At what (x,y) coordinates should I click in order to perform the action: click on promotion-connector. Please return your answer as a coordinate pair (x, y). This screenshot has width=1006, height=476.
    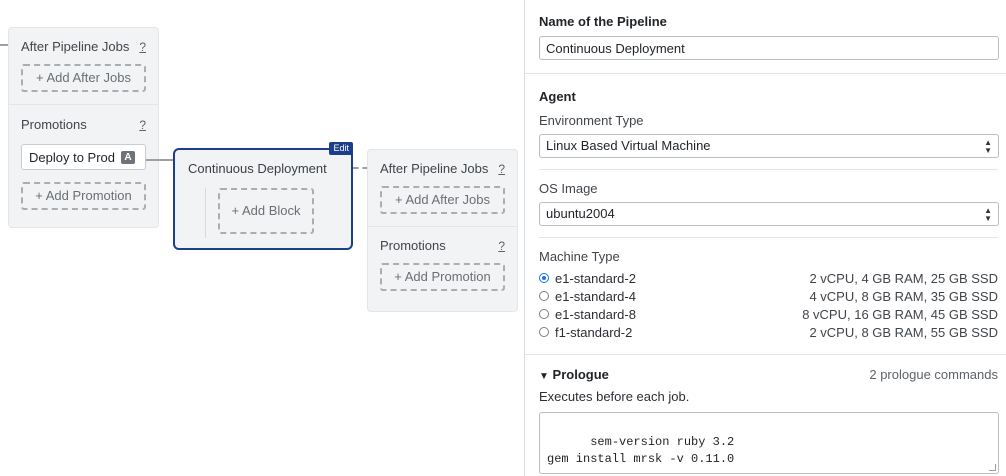
    Looking at the image, I should click on (160, 160).